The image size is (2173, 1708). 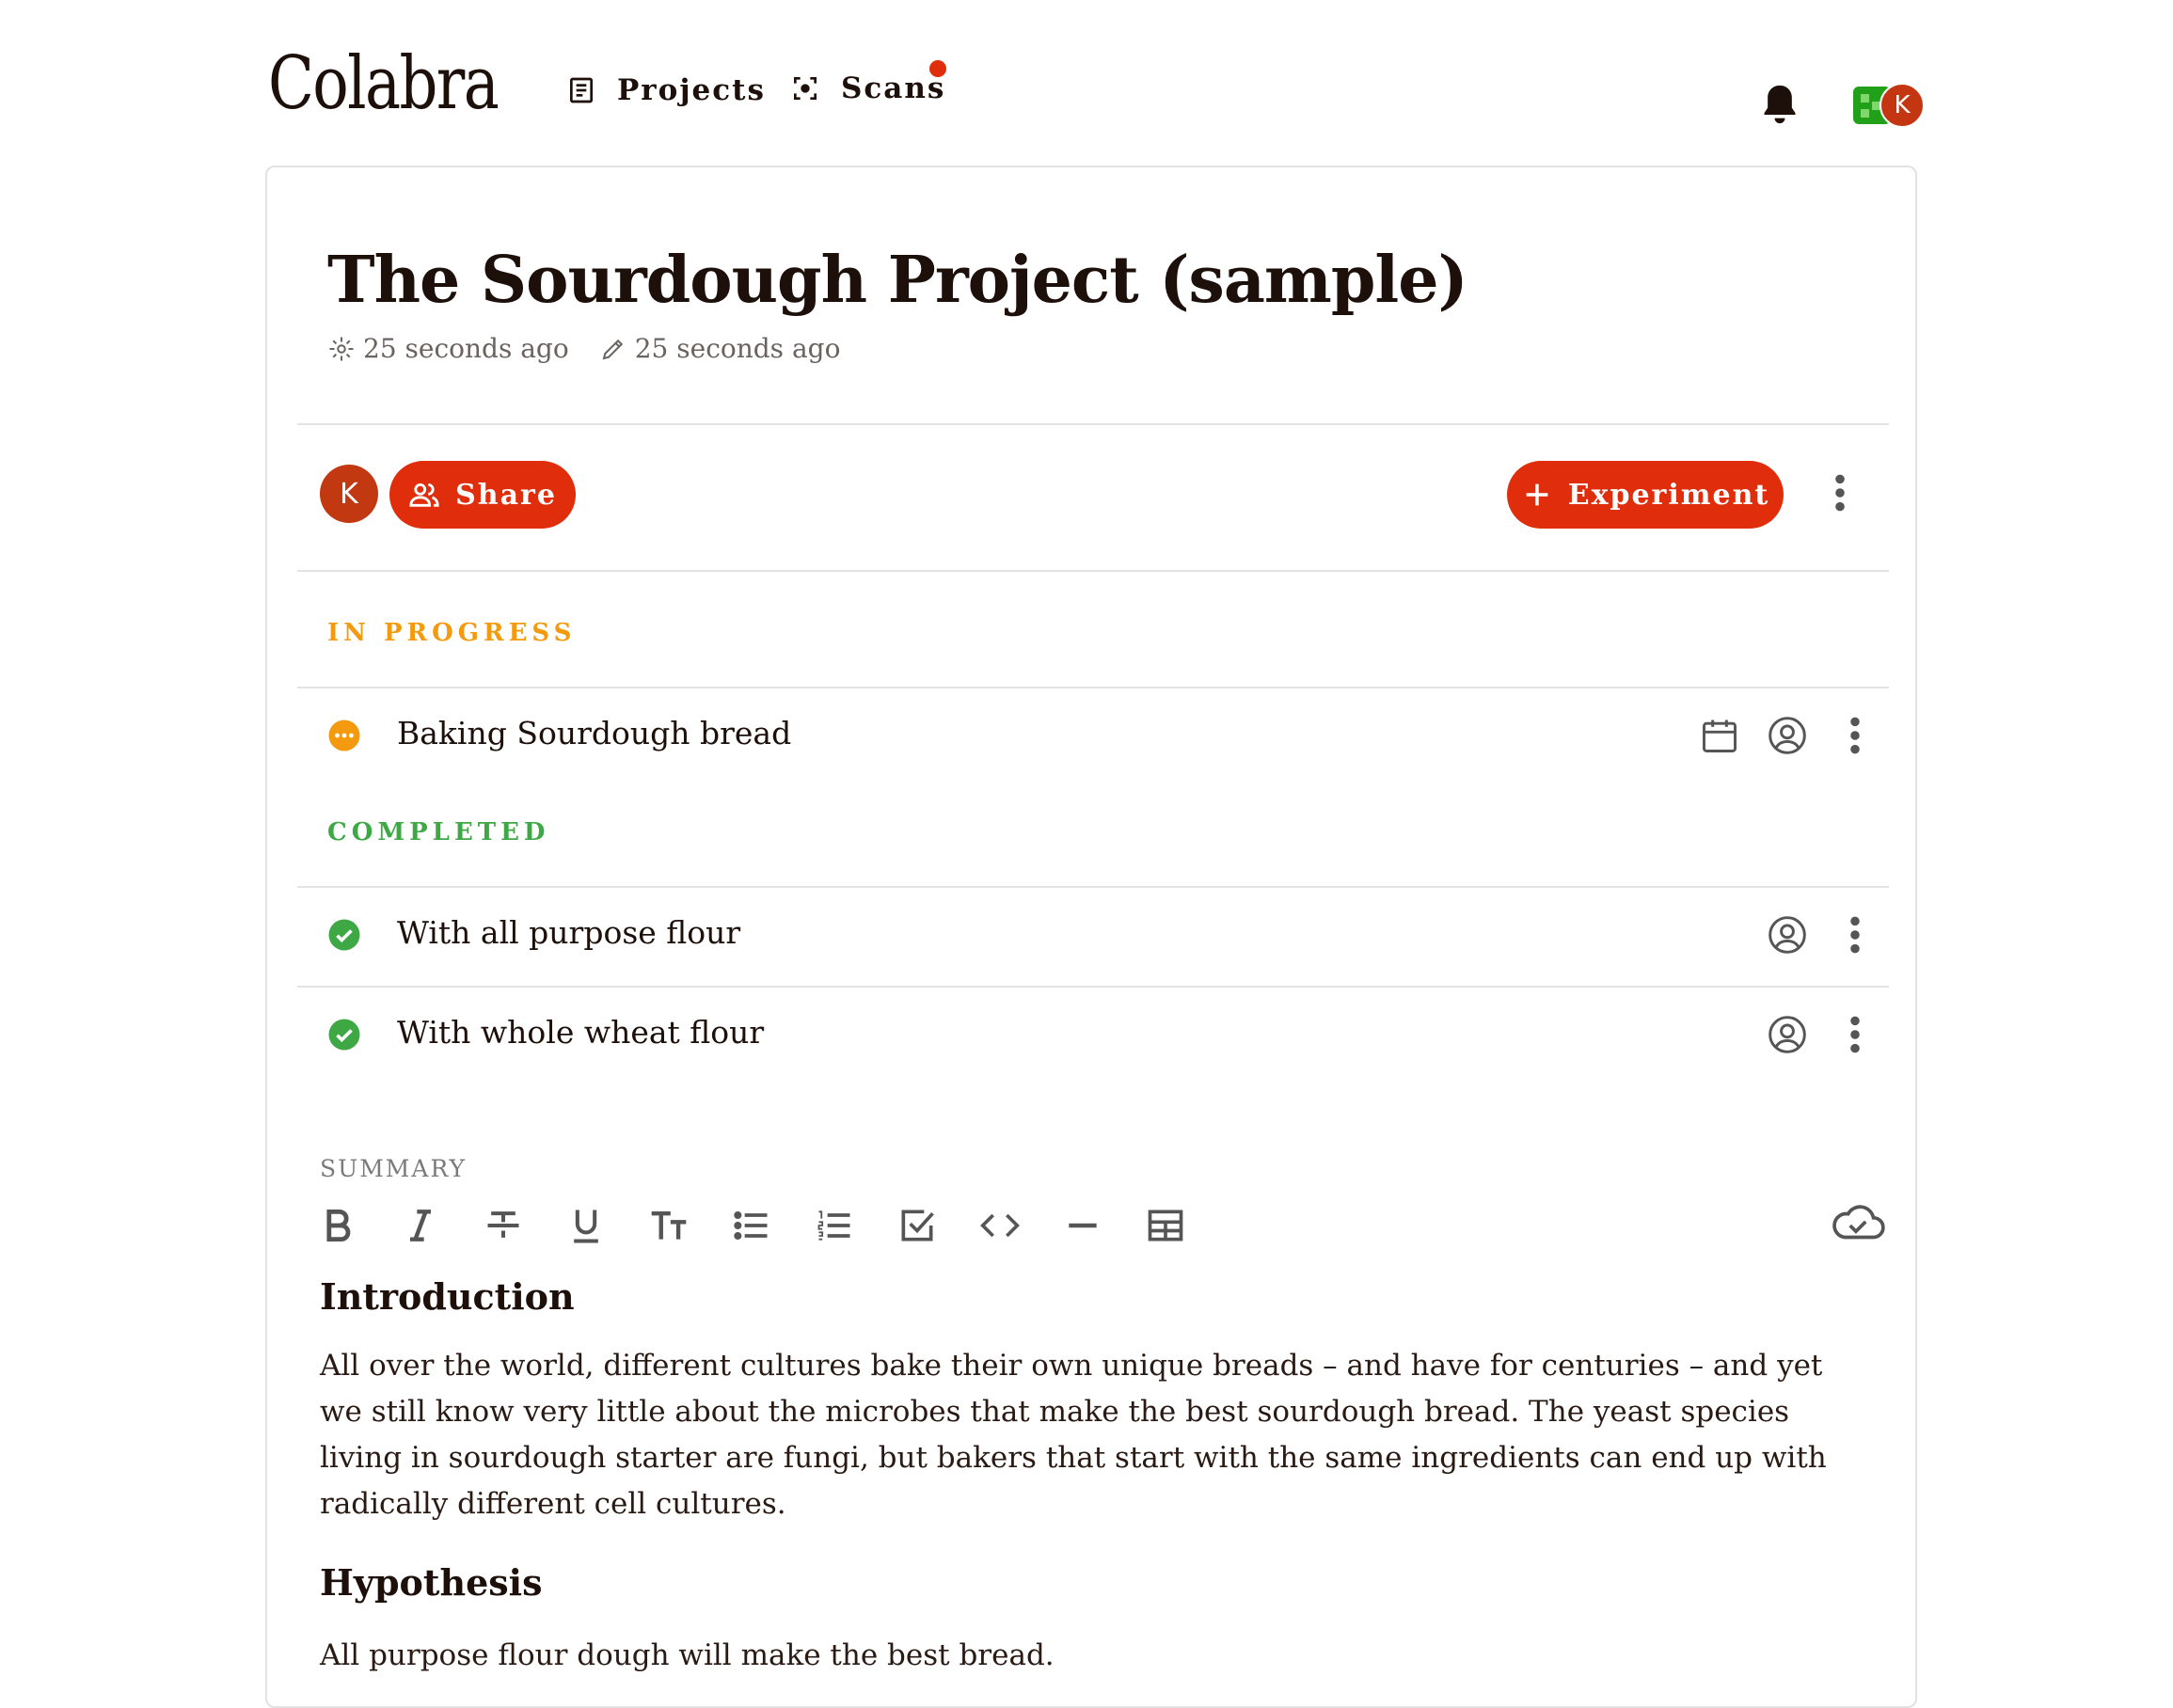 I want to click on user-initial: K, so click(x=1902, y=106).